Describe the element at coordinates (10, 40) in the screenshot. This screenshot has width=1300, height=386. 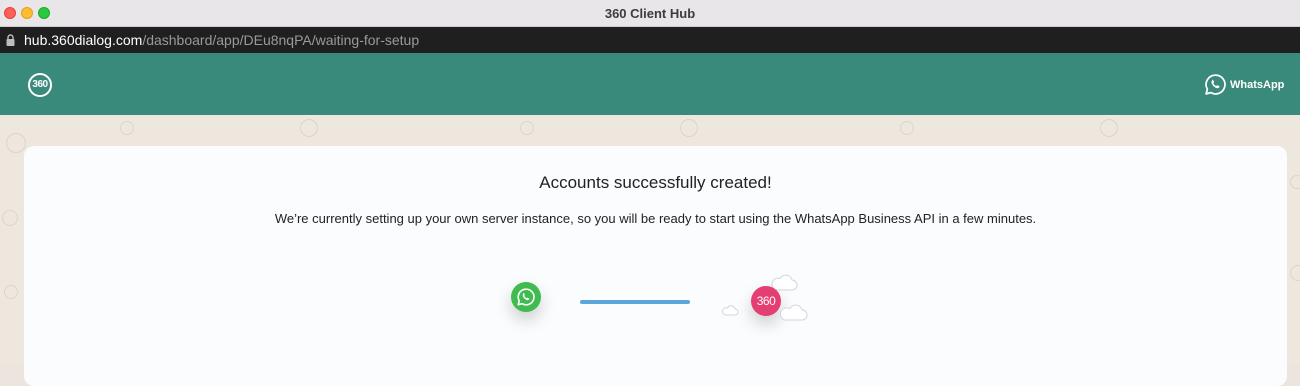
I see `lock-icon` at that location.